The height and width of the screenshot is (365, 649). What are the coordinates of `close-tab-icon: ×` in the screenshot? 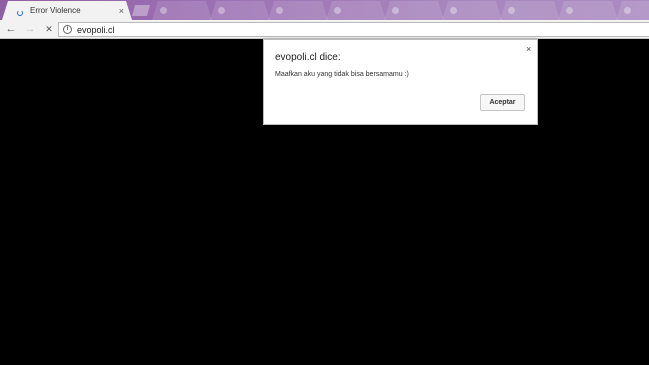 It's located at (121, 11).